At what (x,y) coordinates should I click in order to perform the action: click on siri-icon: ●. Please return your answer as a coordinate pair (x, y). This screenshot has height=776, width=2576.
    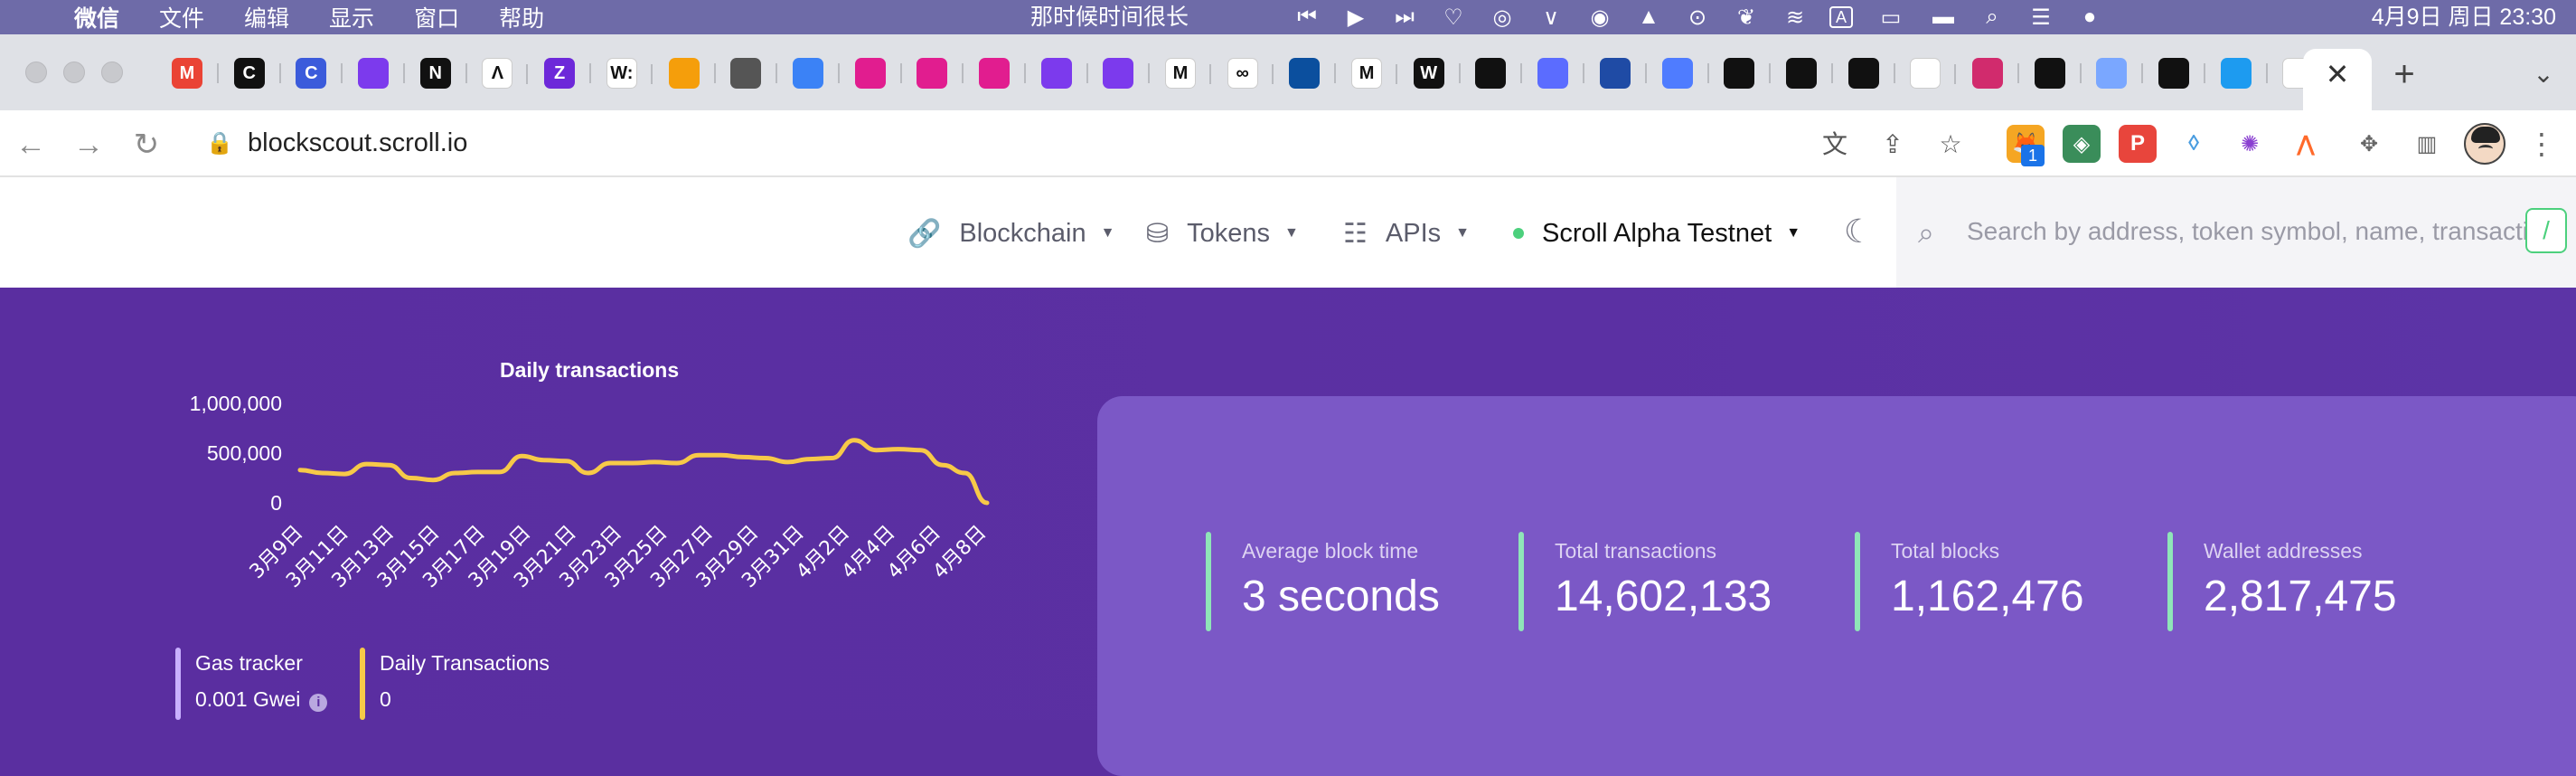
    Looking at the image, I should click on (2089, 18).